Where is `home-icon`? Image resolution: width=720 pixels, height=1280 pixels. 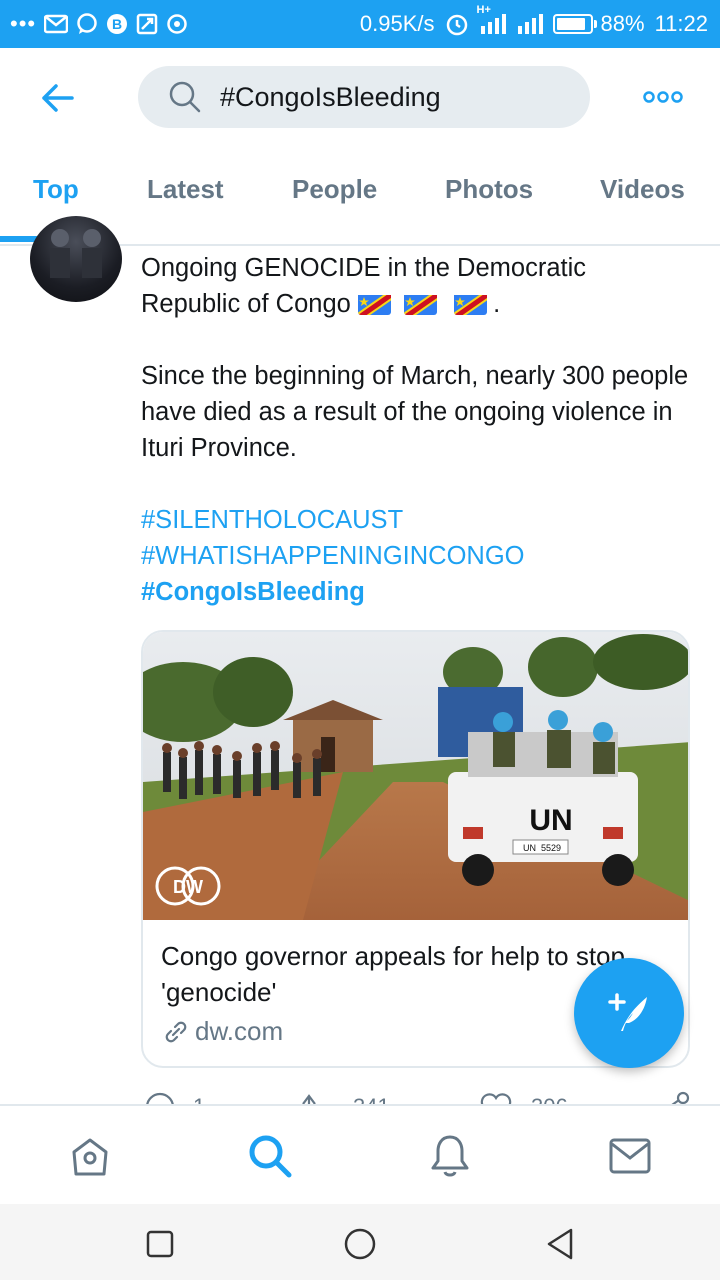 home-icon is located at coordinates (90, 1157).